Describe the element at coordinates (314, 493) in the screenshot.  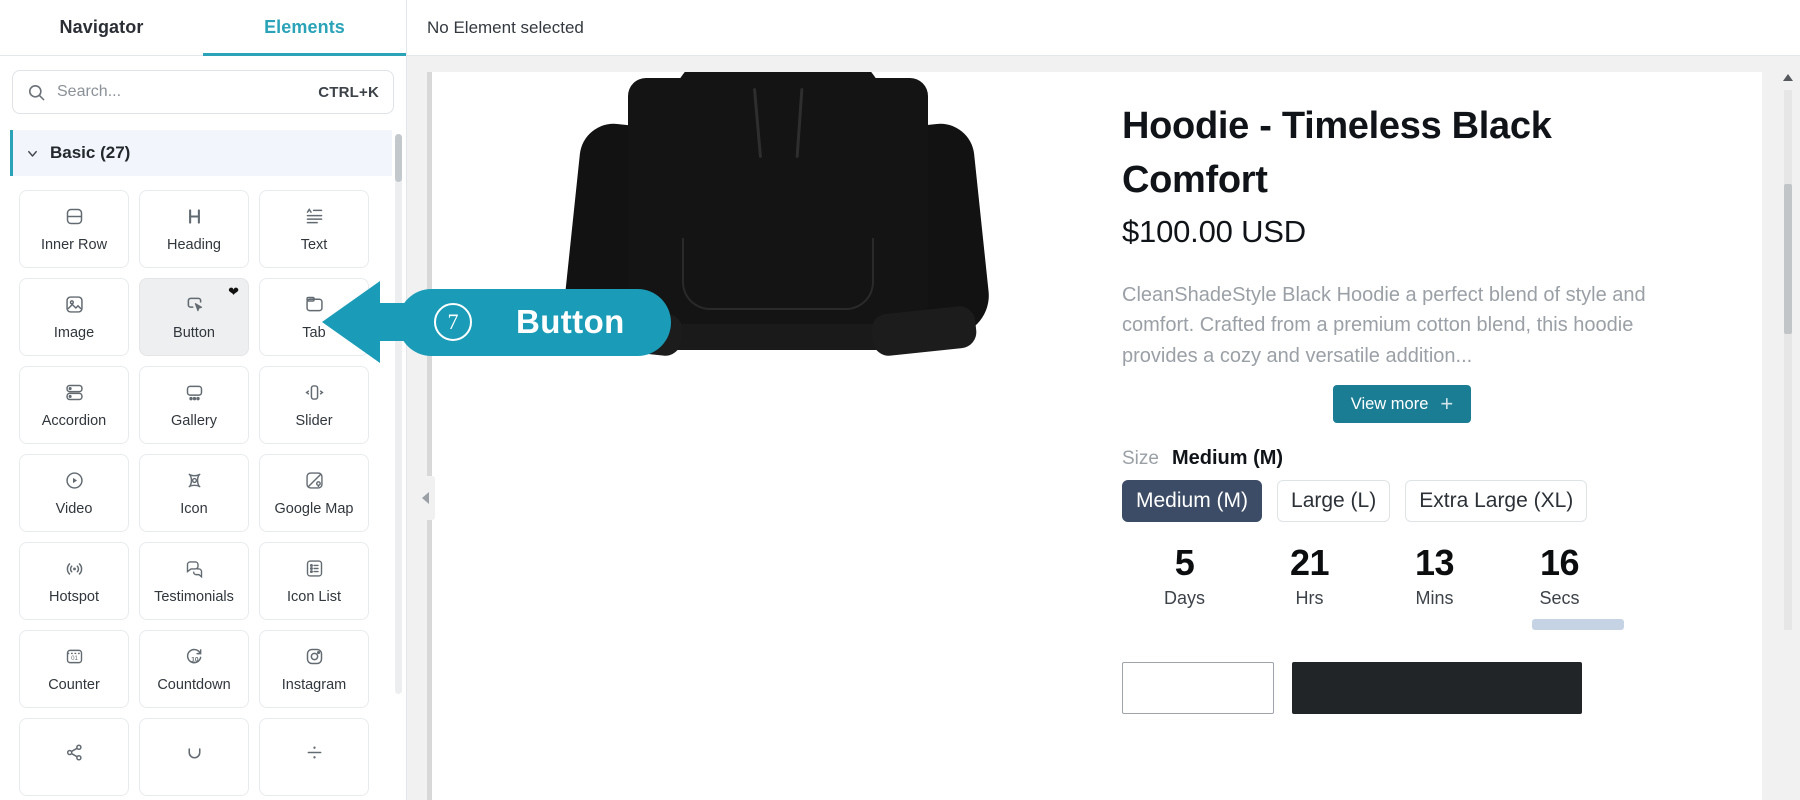
I see `element-tile-google-map: Google Map` at that location.